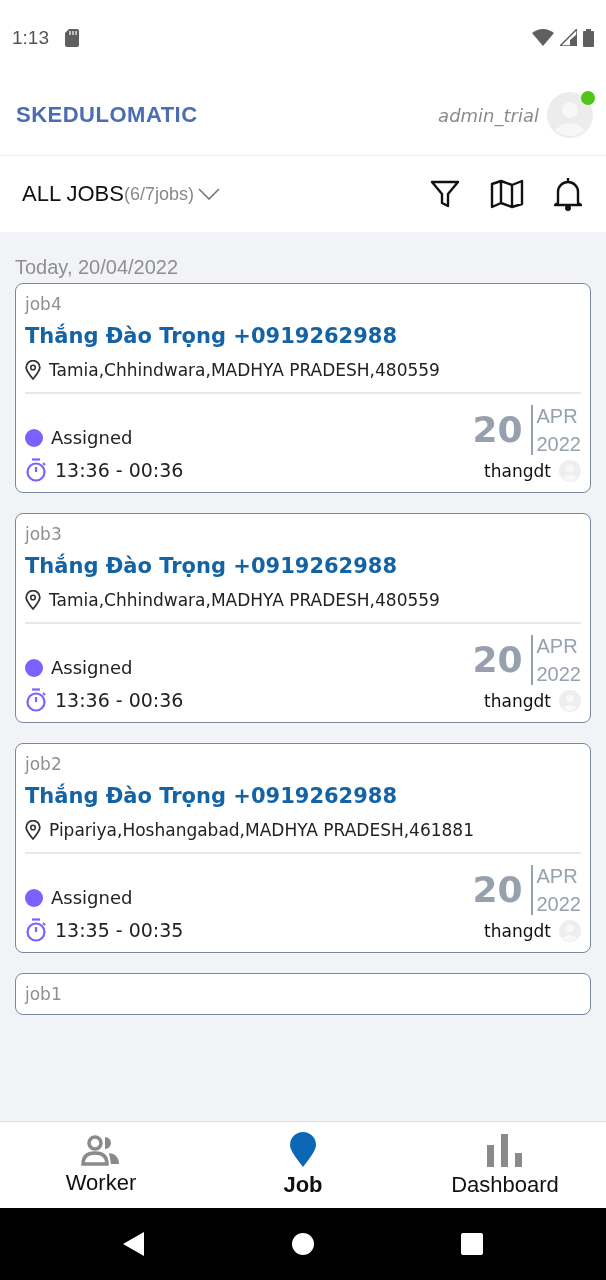  What do you see at coordinates (588, 37) in the screenshot?
I see `battery-icon` at bounding box center [588, 37].